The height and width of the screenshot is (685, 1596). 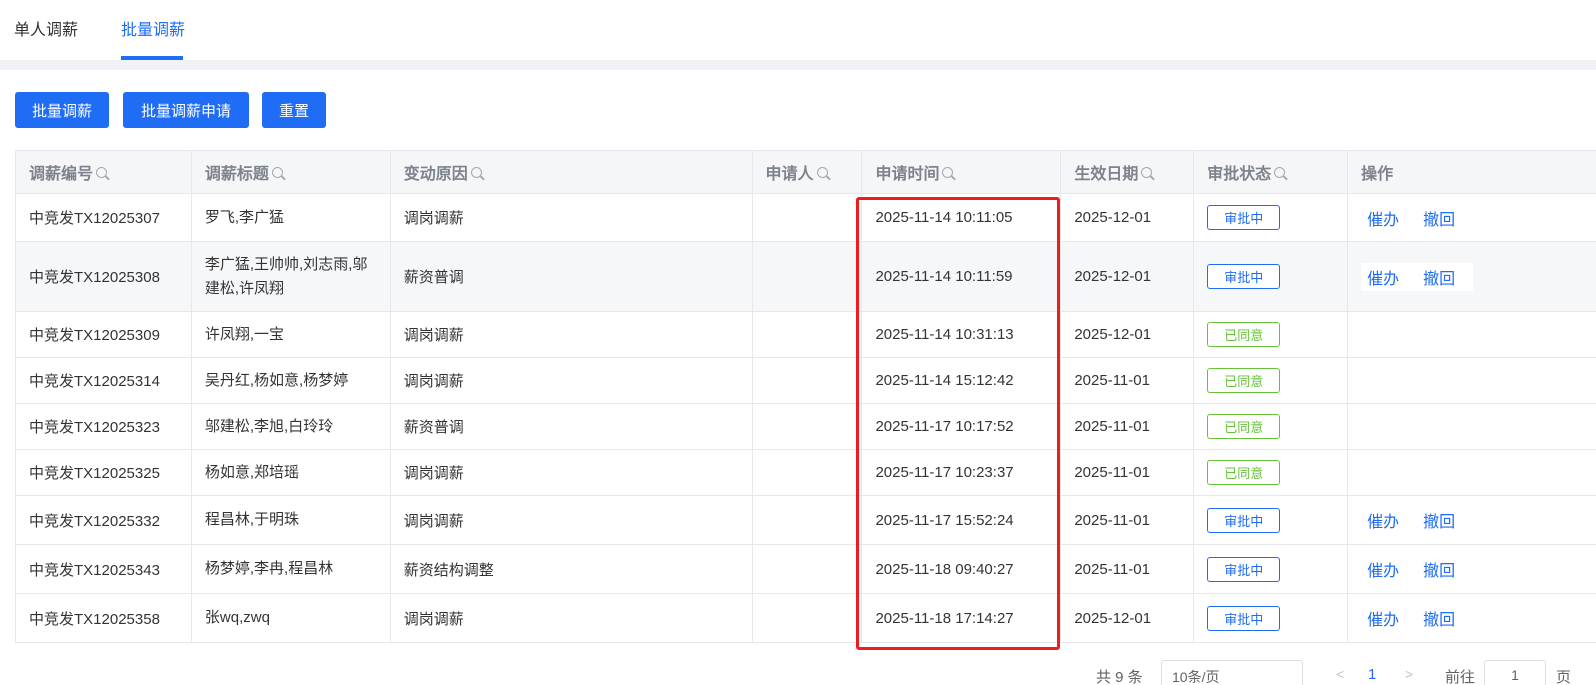 What do you see at coordinates (291, 618) in the screenshot?
I see `cell-title: 张wq,zwq` at bounding box center [291, 618].